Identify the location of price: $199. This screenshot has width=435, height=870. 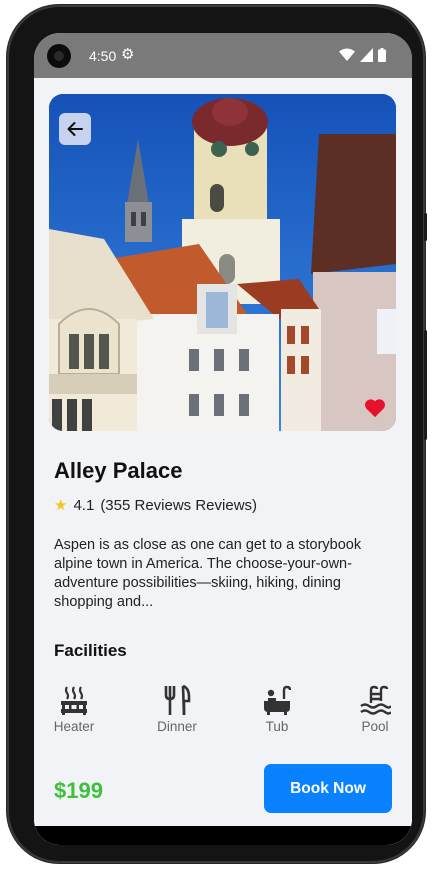
(78, 790).